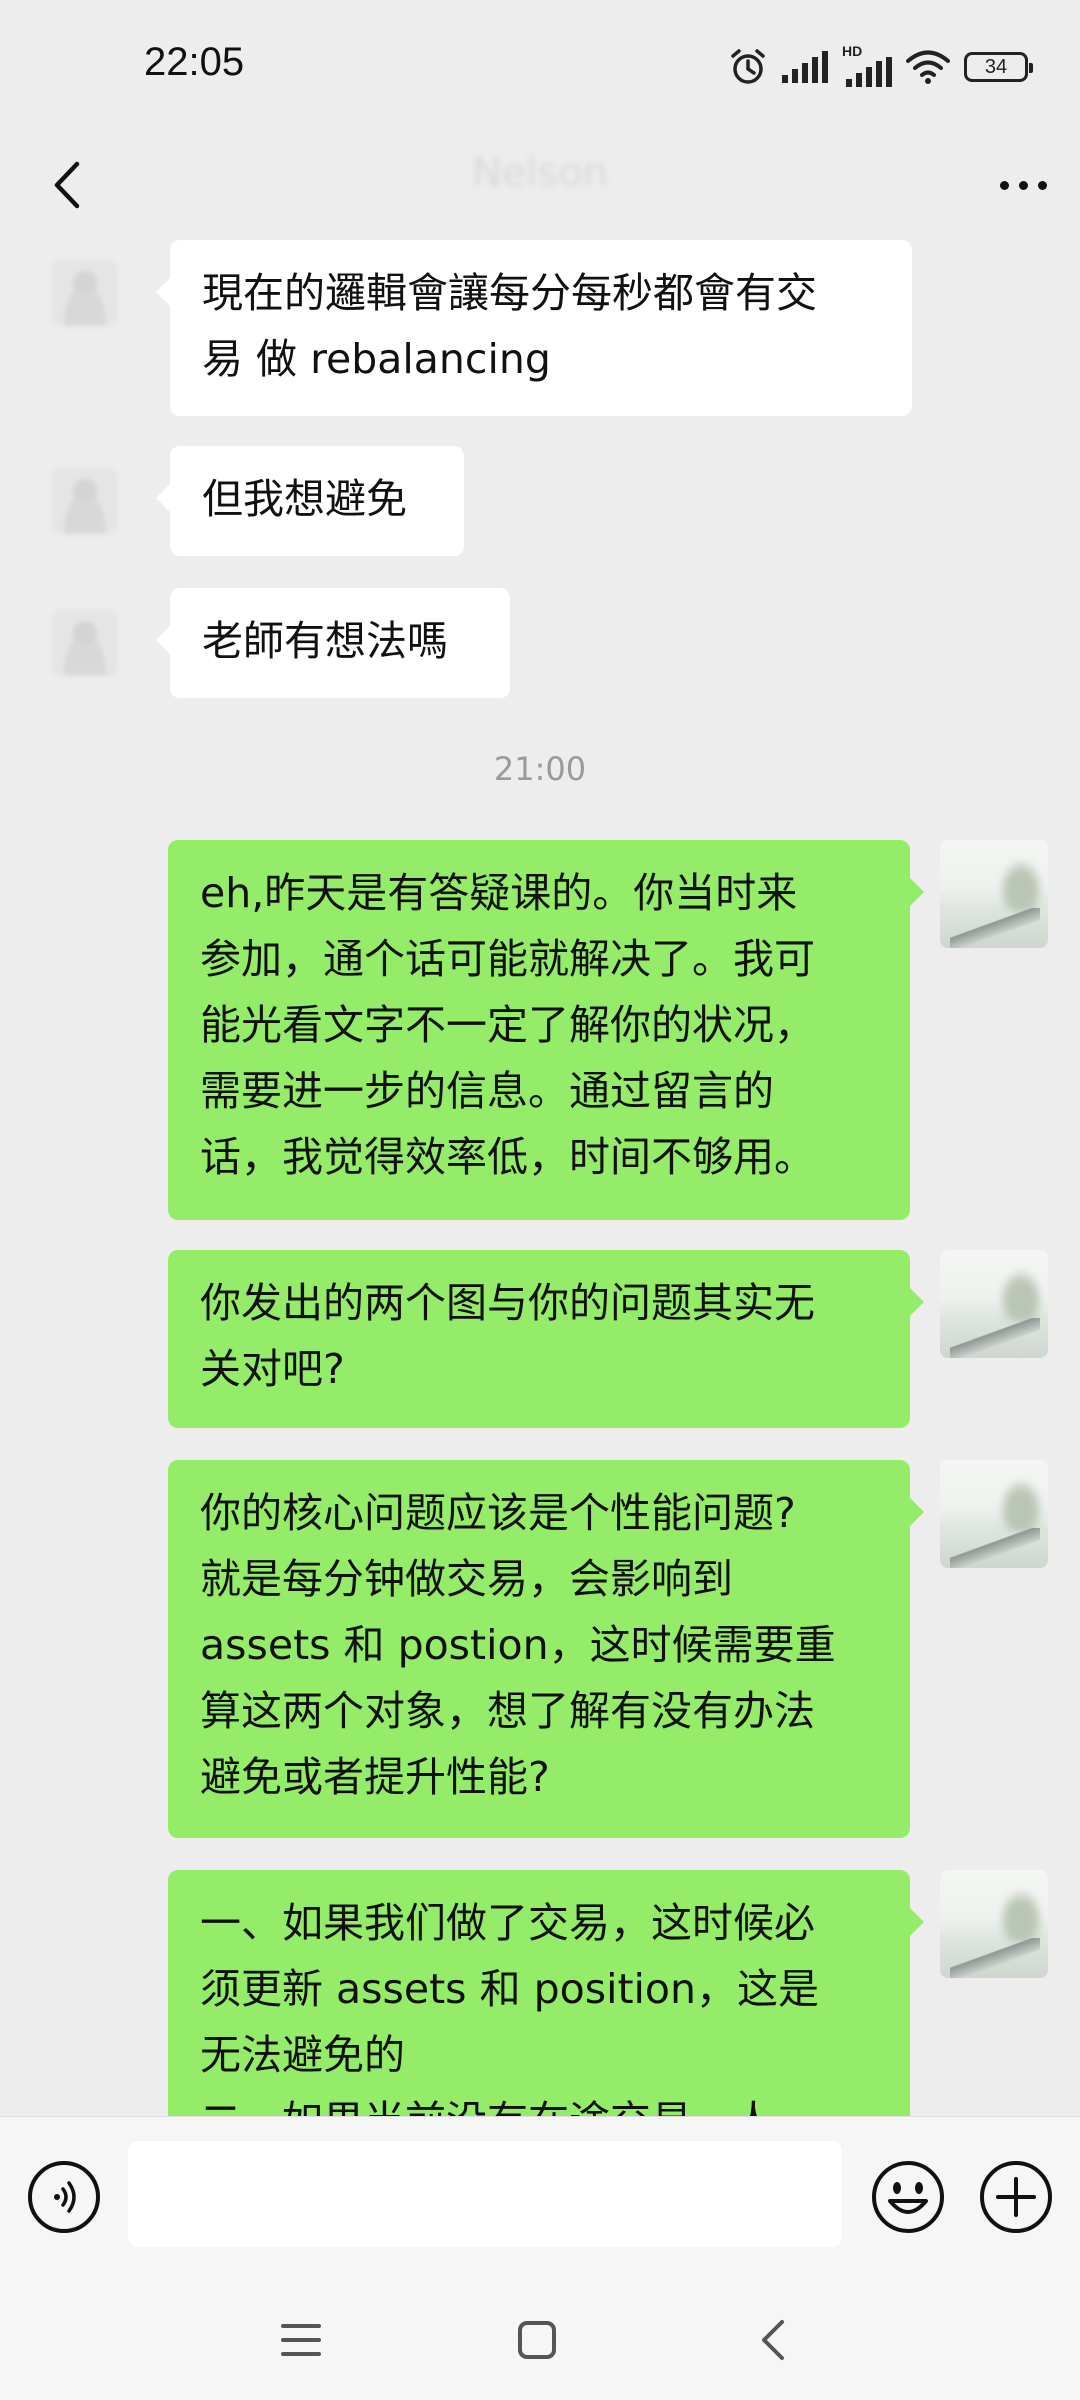  Describe the element at coordinates (540, 65) in the screenshot. I see `status-bar: 22:05 HD 34` at that location.